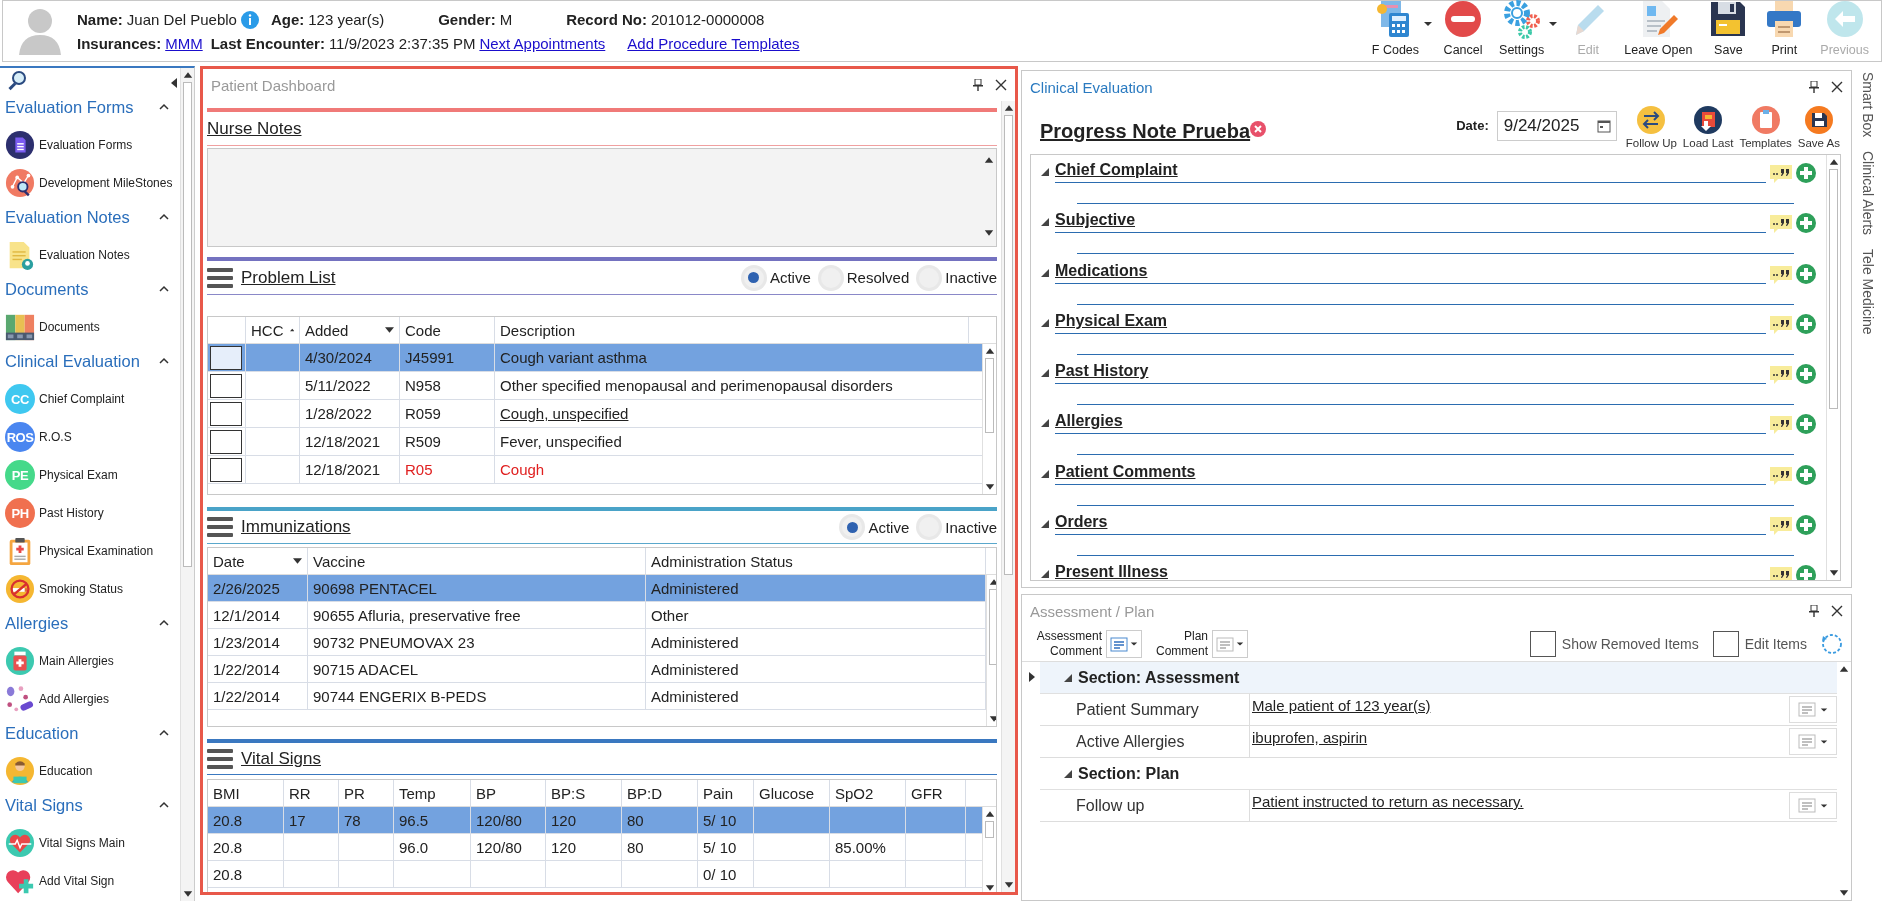 This screenshot has height=901, width=1884. Describe the element at coordinates (1101, 272) in the screenshot. I see `section-link: Medications` at that location.